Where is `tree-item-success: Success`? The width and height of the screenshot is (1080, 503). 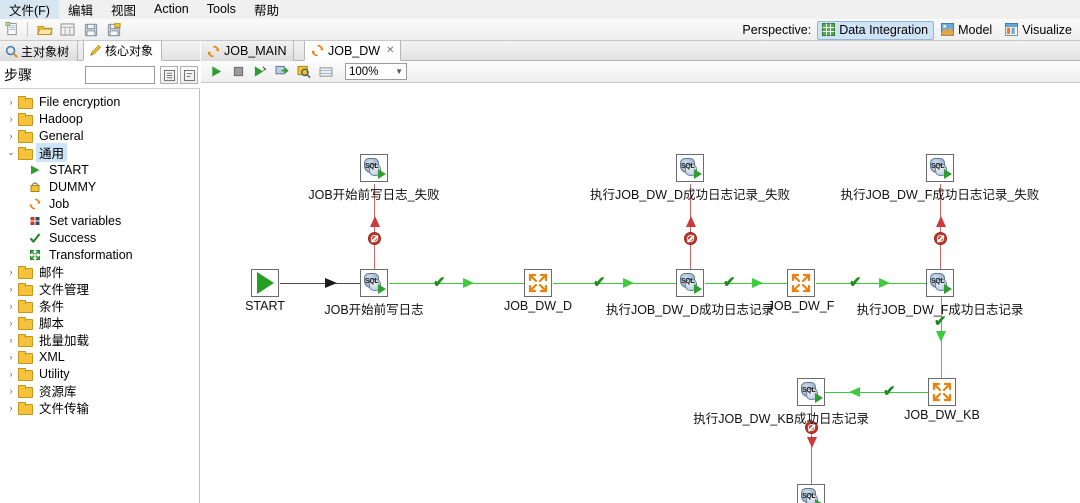 tree-item-success: Success is located at coordinates (99, 237).